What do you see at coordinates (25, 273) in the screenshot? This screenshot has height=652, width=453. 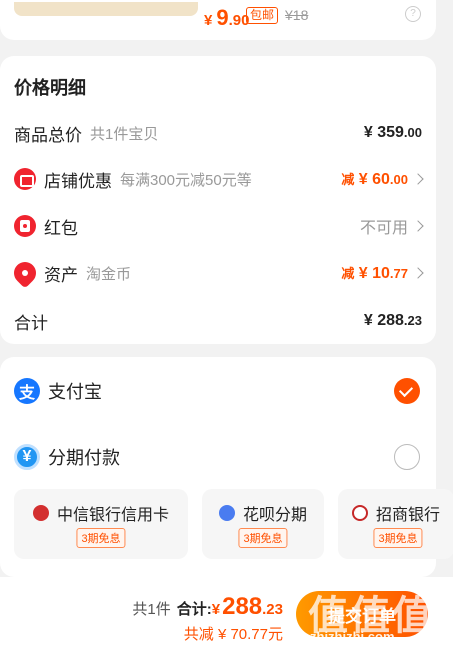 I see `coin-tag-icon` at bounding box center [25, 273].